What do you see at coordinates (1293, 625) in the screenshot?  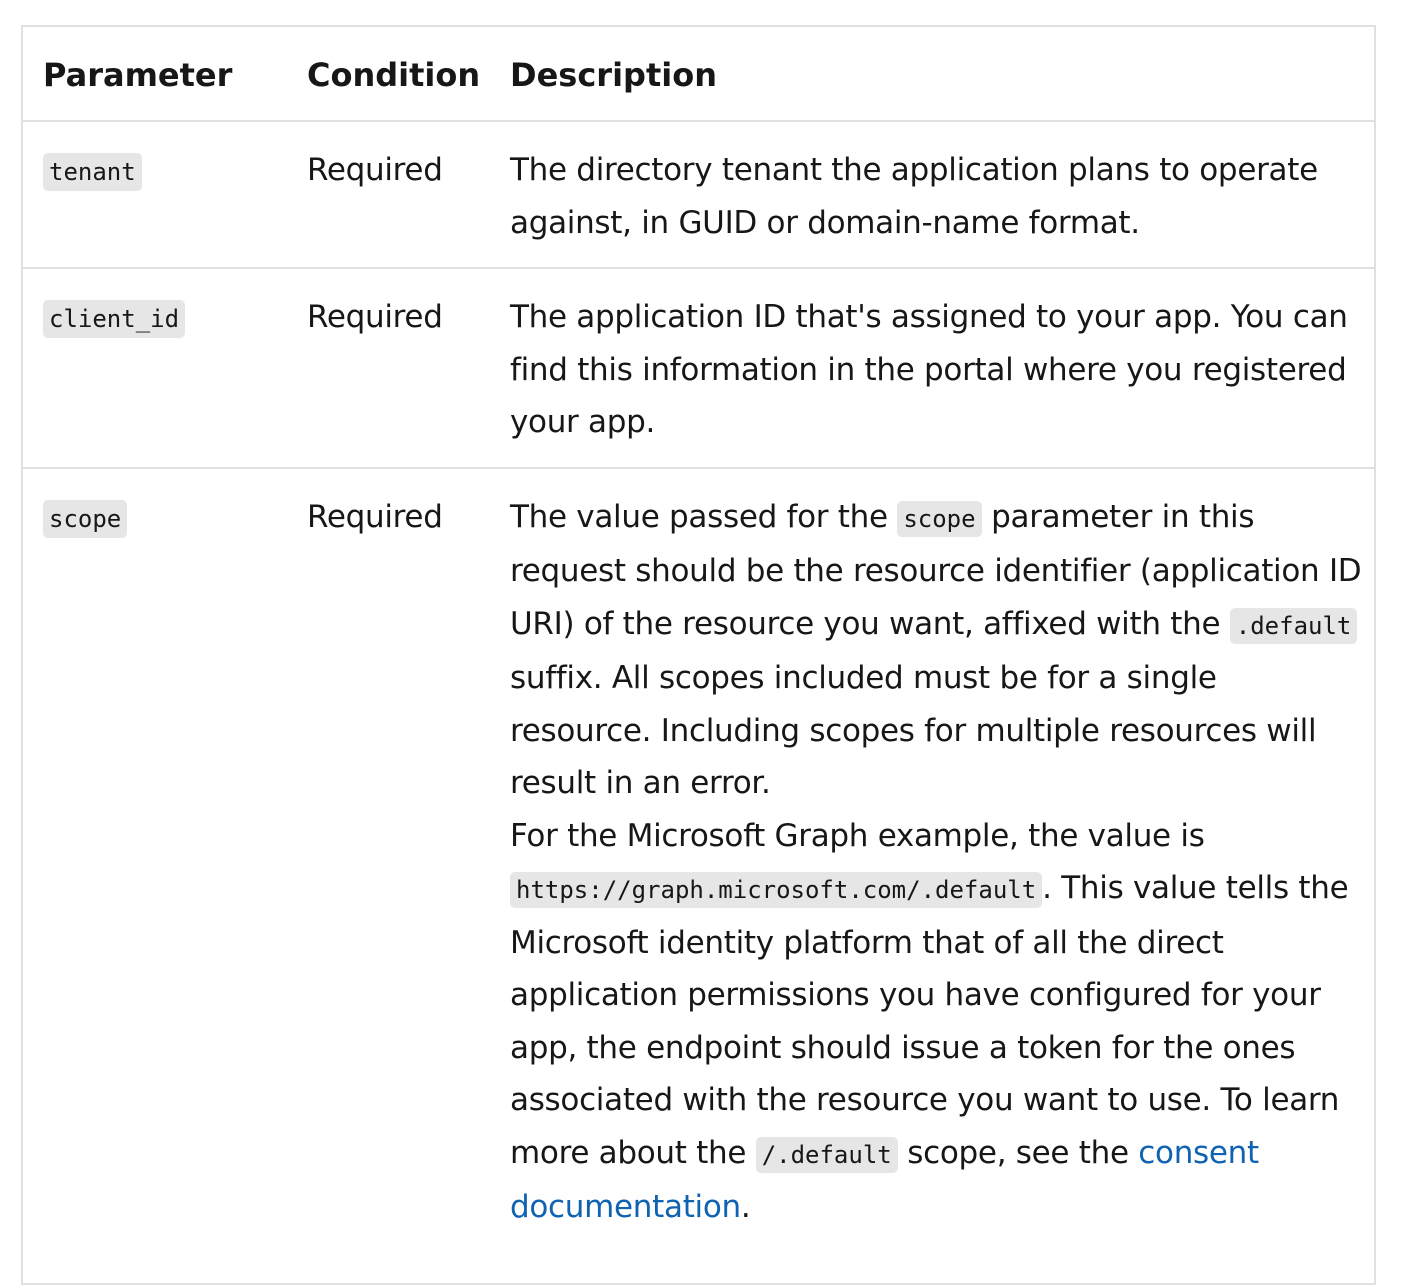 I see `inline-code-default: .default` at bounding box center [1293, 625].